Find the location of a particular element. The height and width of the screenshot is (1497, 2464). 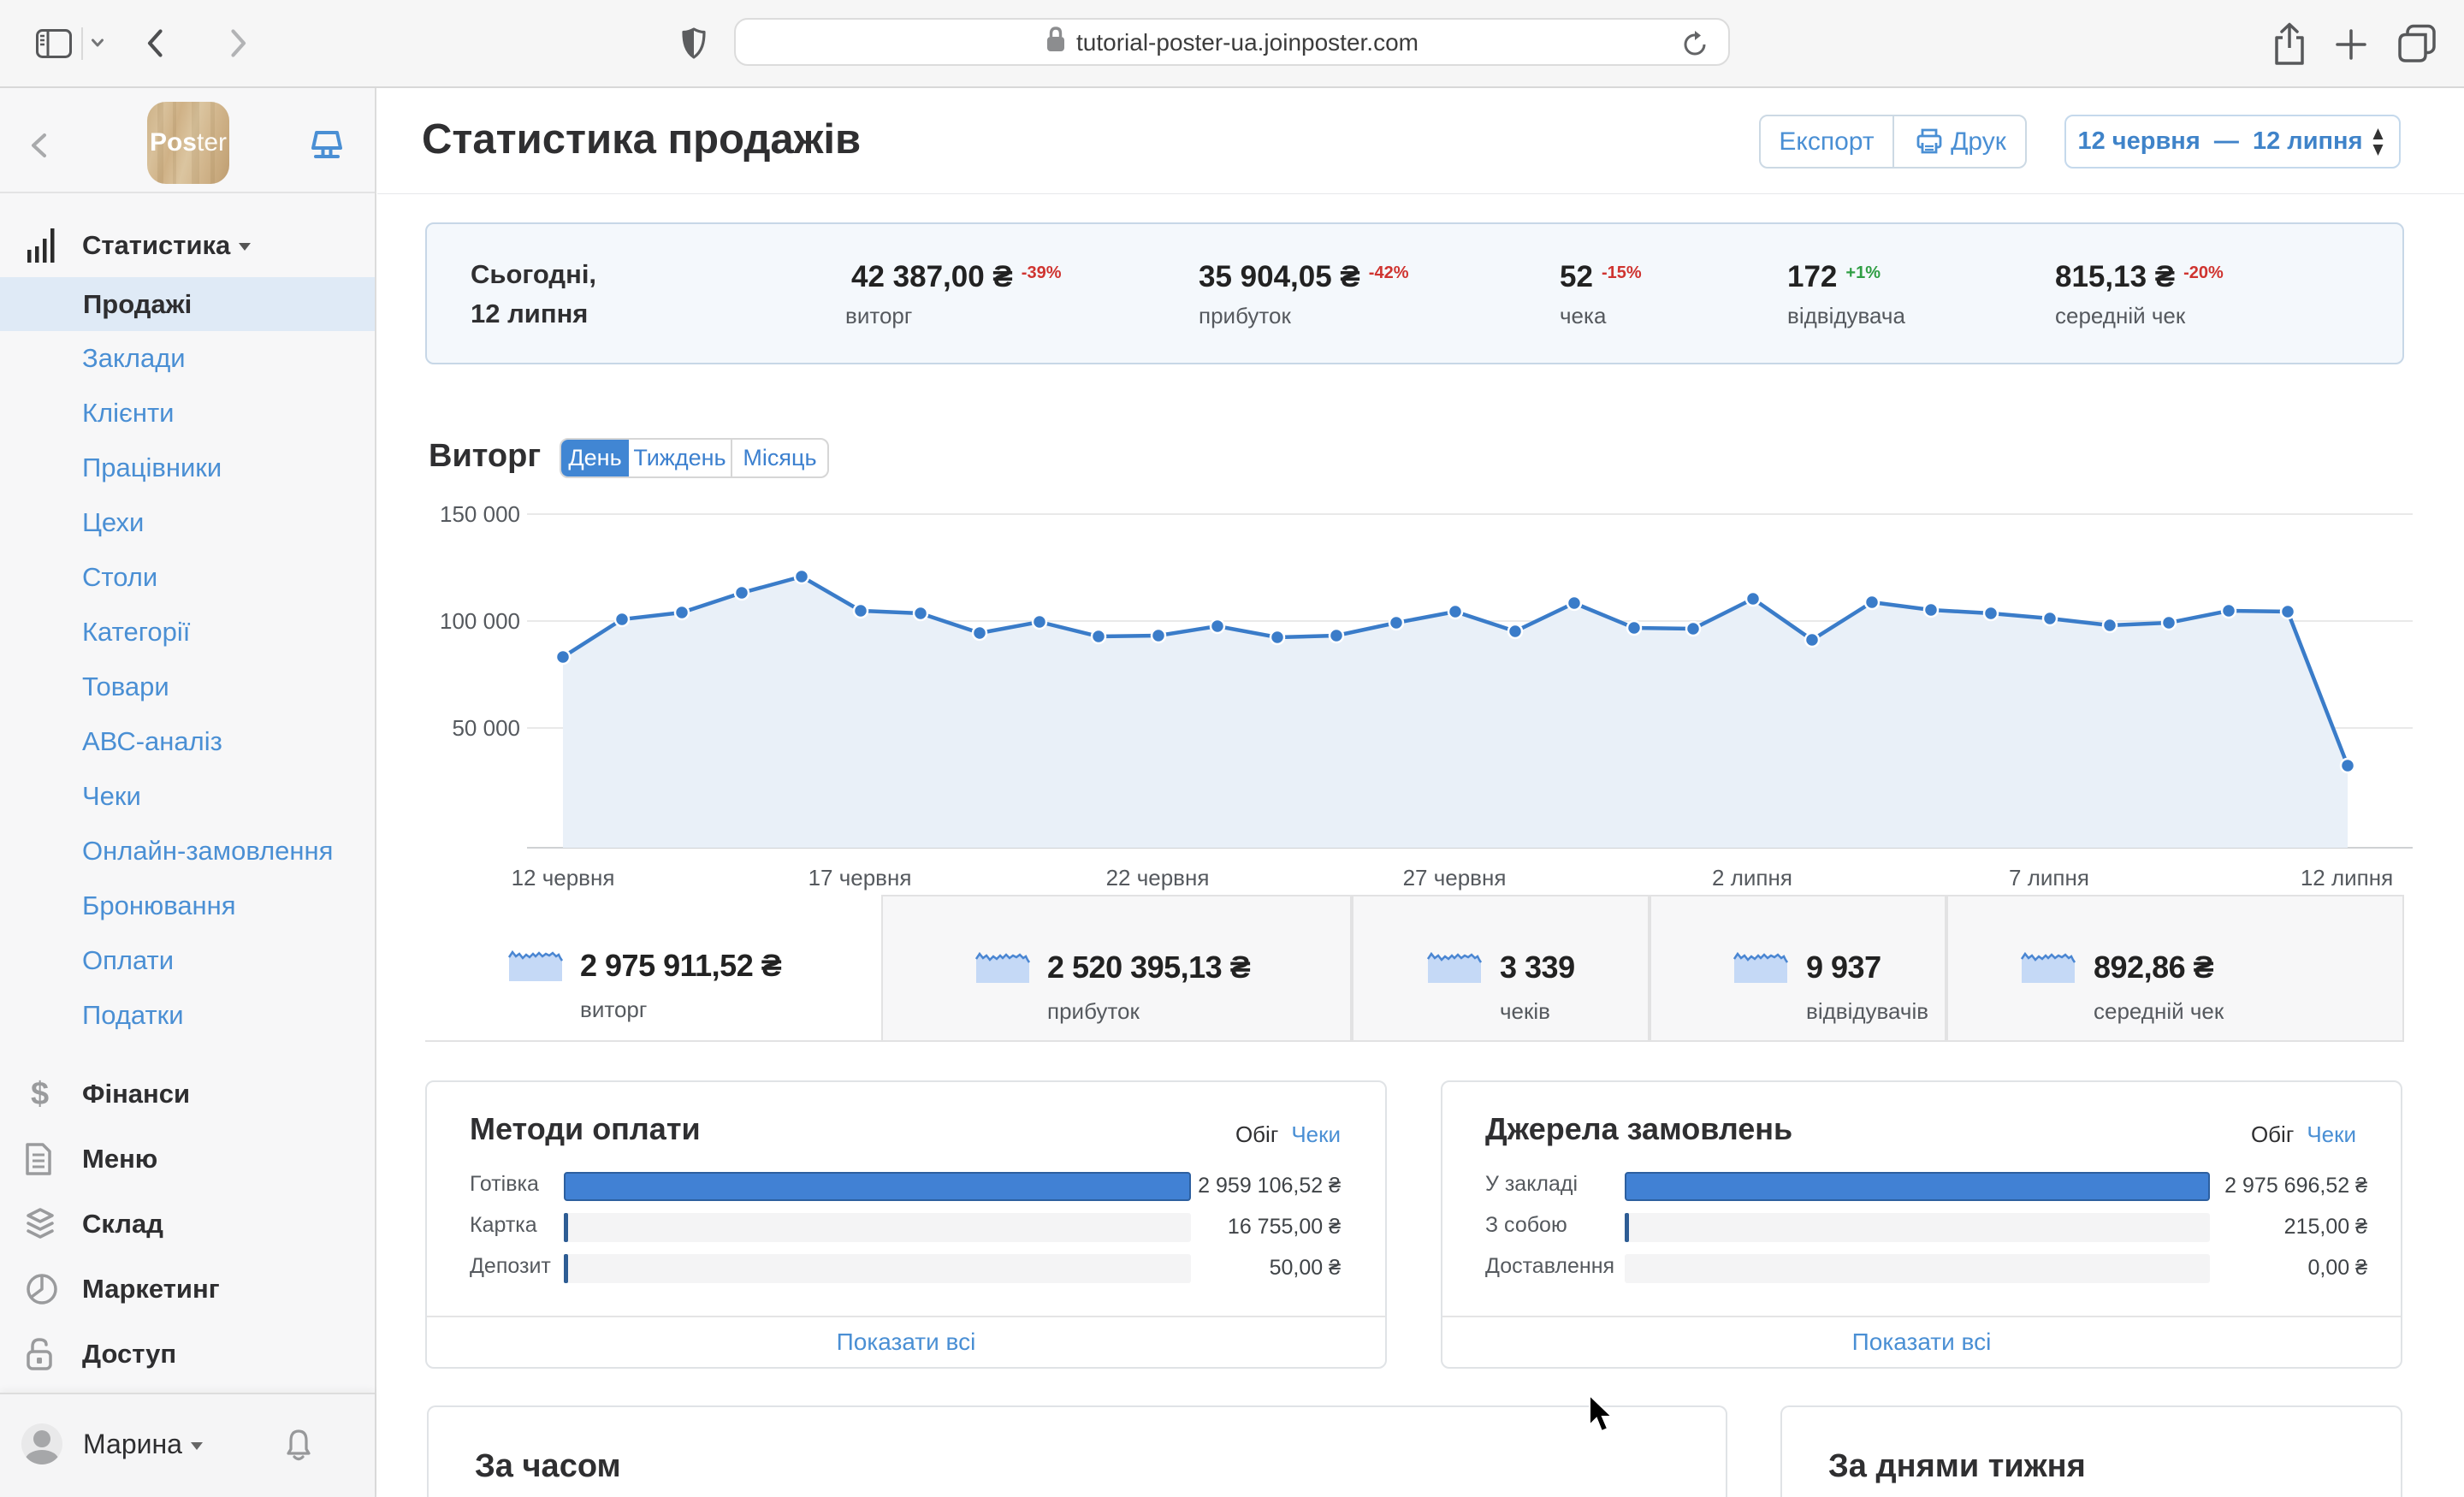

svg-text: 12 липня is located at coordinates (2347, 878).